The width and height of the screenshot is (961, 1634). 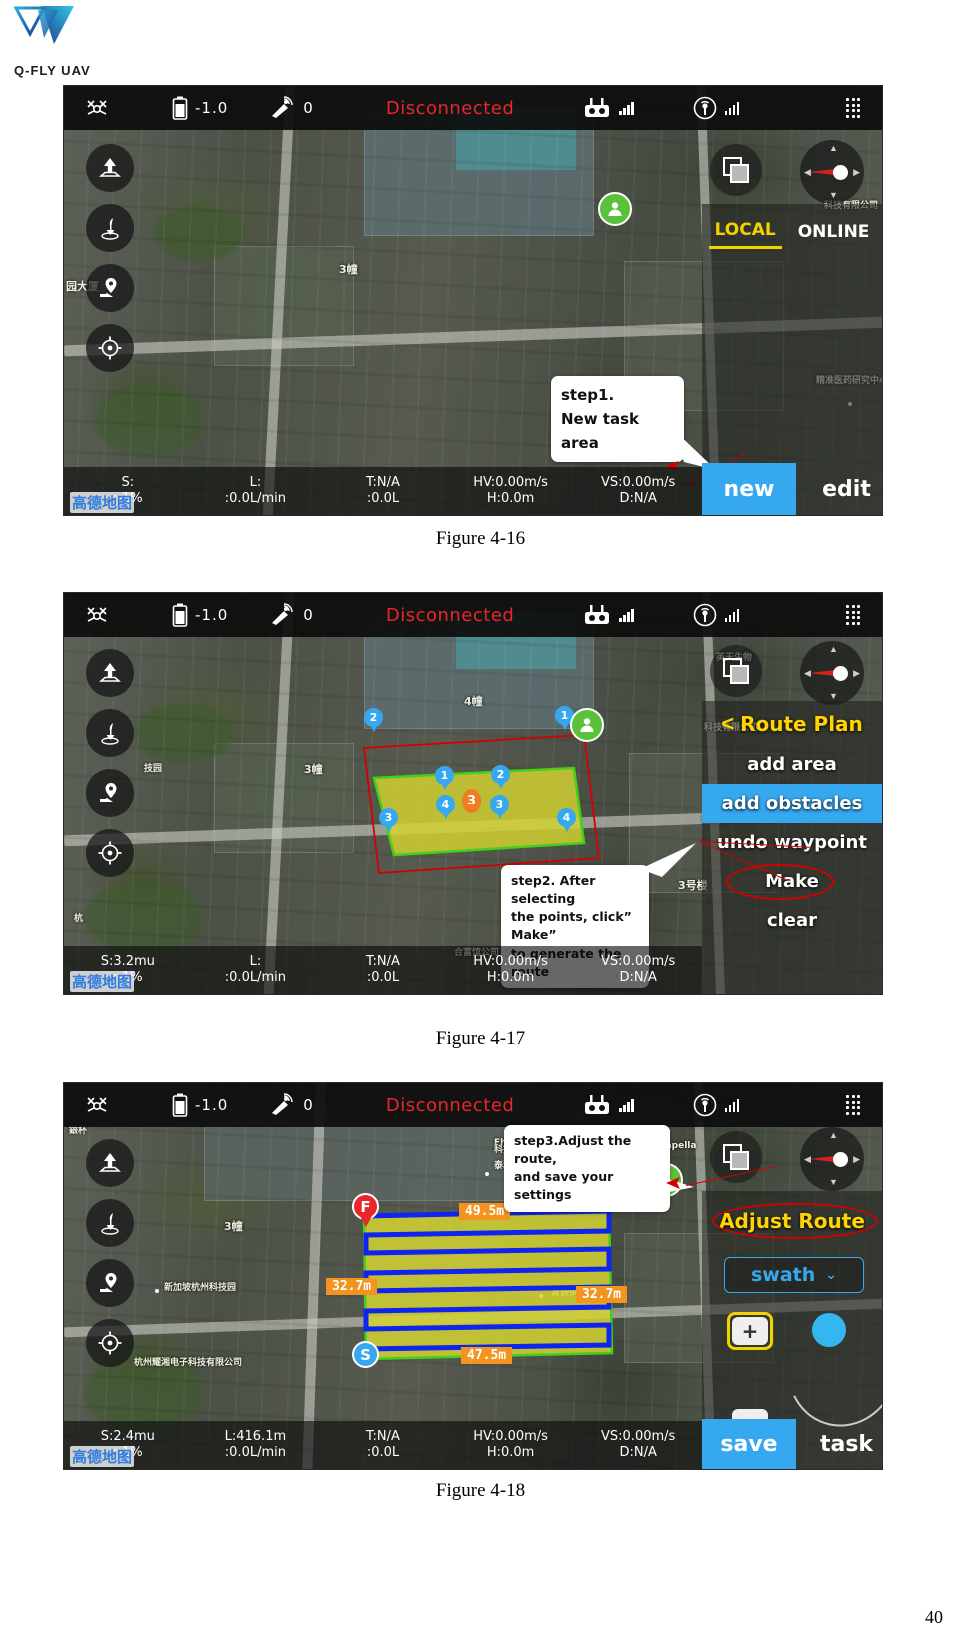 I want to click on waypoint-label: 2, so click(x=500, y=774).